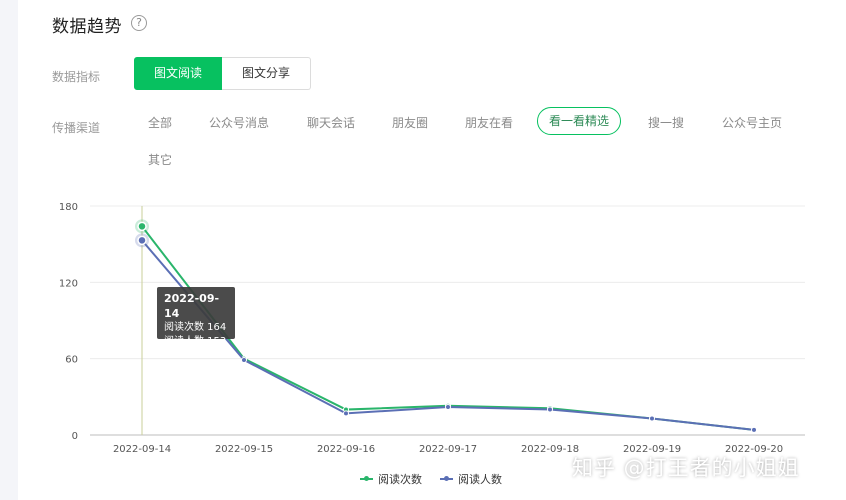  Describe the element at coordinates (244, 449) in the screenshot. I see `x-tick-label: 2022-09-15` at that location.